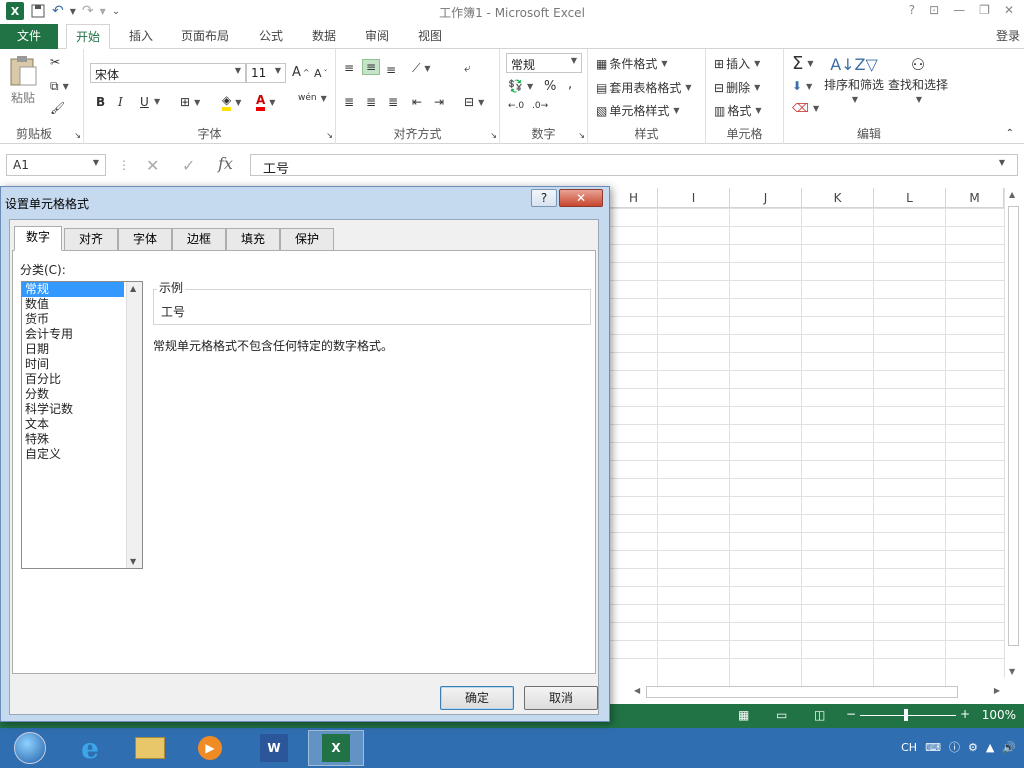  Describe the element at coordinates (805, 108) in the screenshot. I see `clear-icon: ⌫ ▼` at that location.